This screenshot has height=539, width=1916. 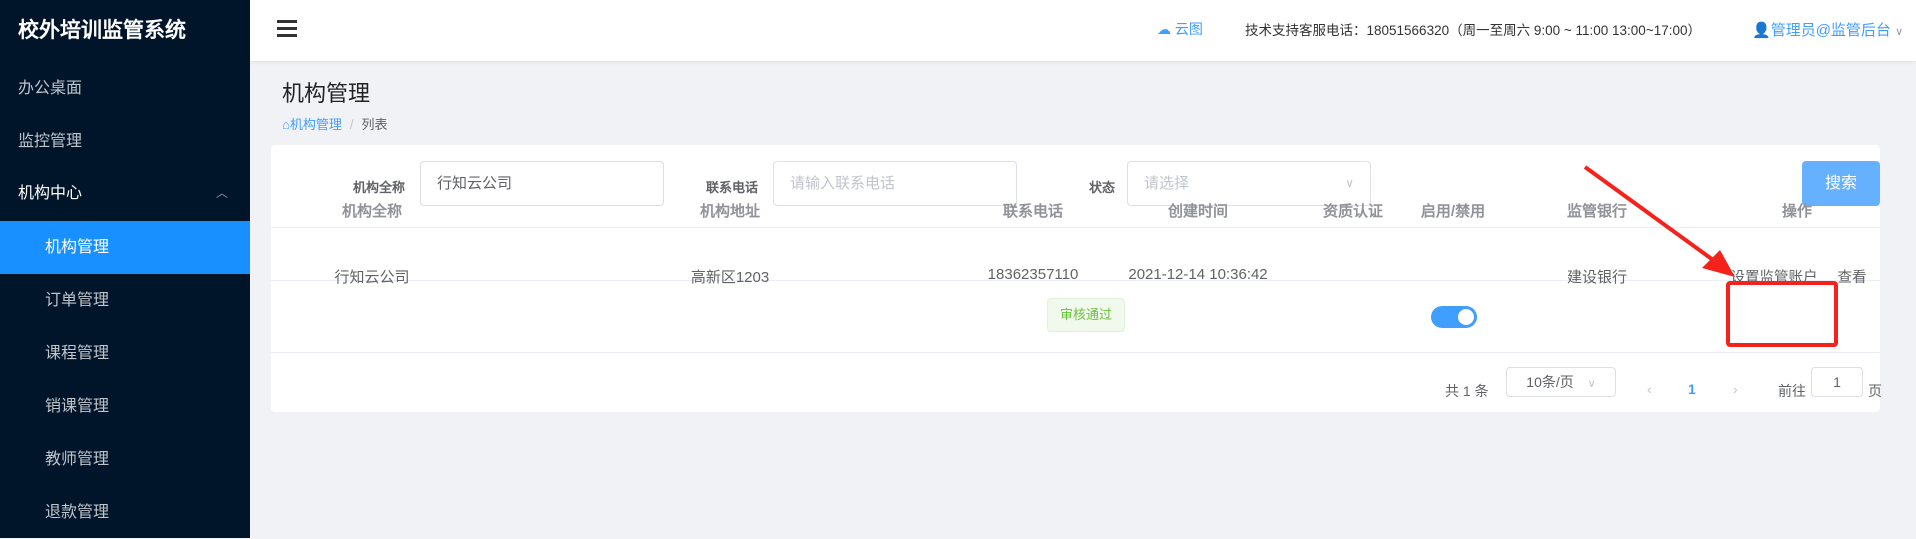 I want to click on col-header: 联系电话, so click(x=1033, y=211).